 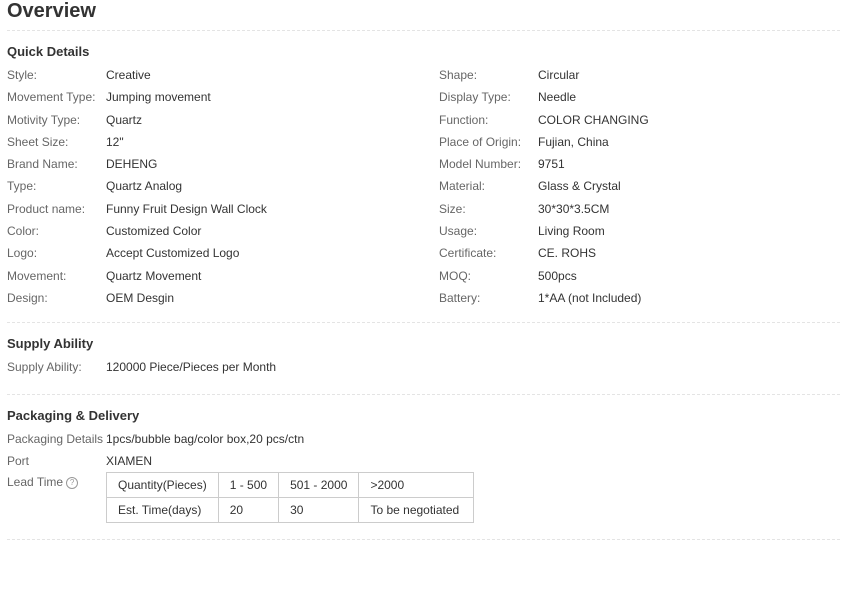 What do you see at coordinates (557, 275) in the screenshot?
I see `detail-value: 500pcs` at bounding box center [557, 275].